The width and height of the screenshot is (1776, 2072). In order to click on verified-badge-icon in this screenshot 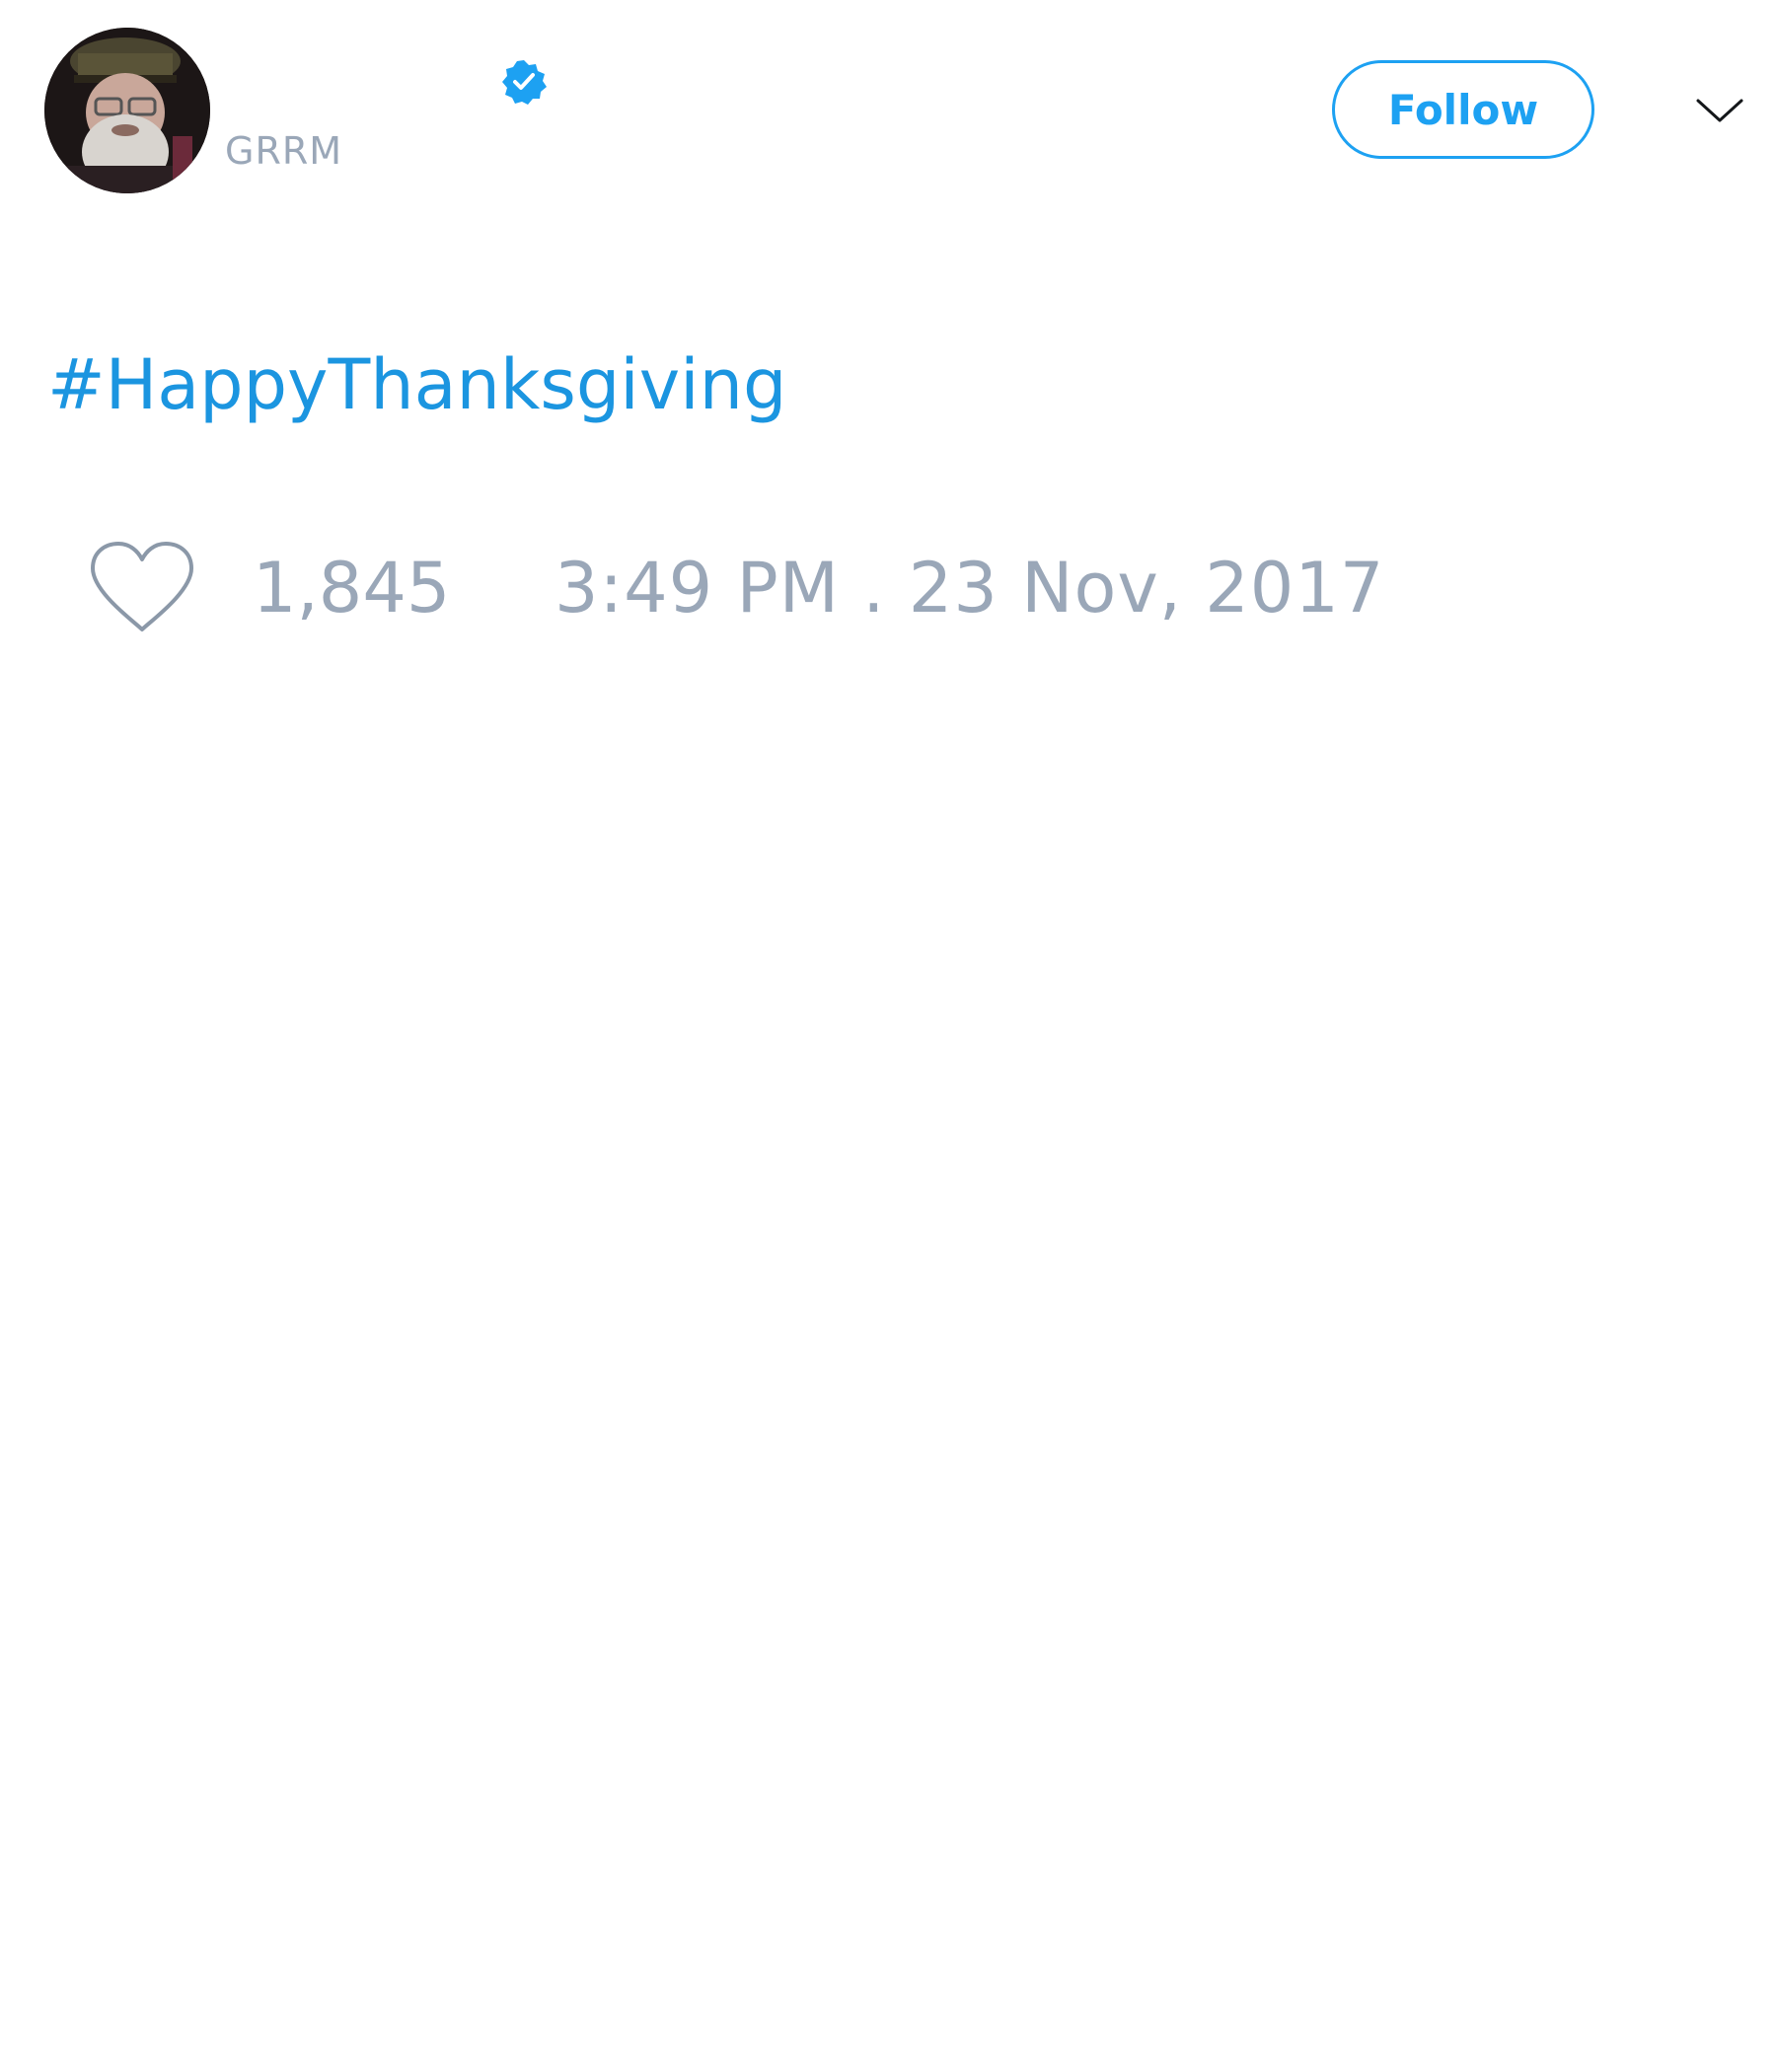, I will do `click(524, 82)`.